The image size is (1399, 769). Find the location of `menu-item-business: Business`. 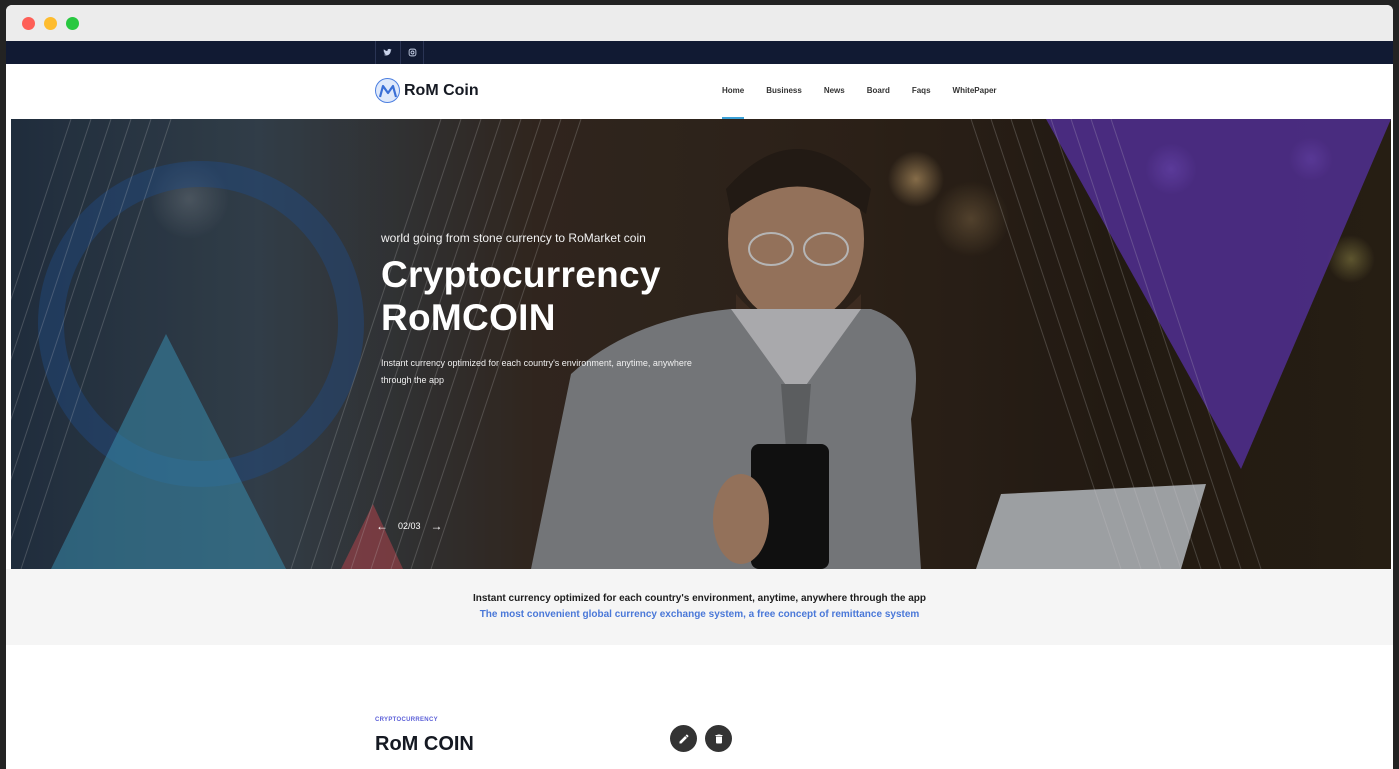

menu-item-business: Business is located at coordinates (784, 102).